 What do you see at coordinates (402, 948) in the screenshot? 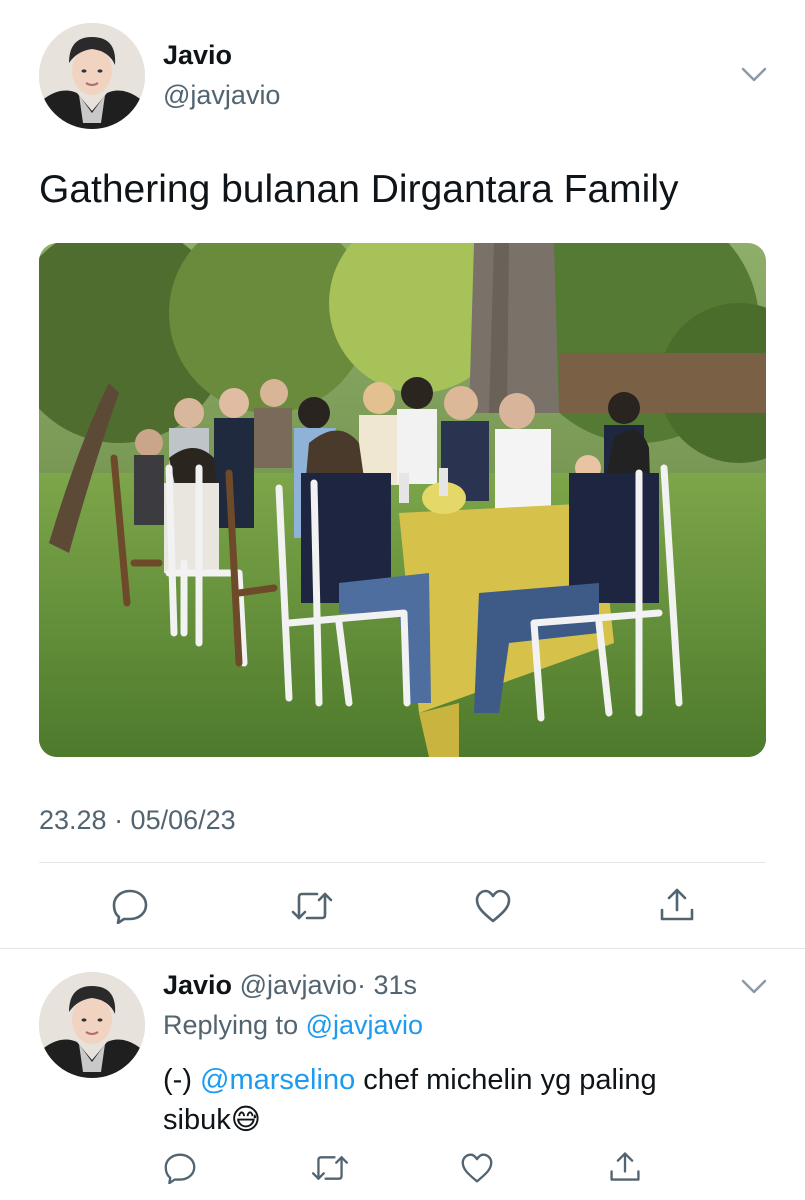
I see `section-divider` at bounding box center [402, 948].